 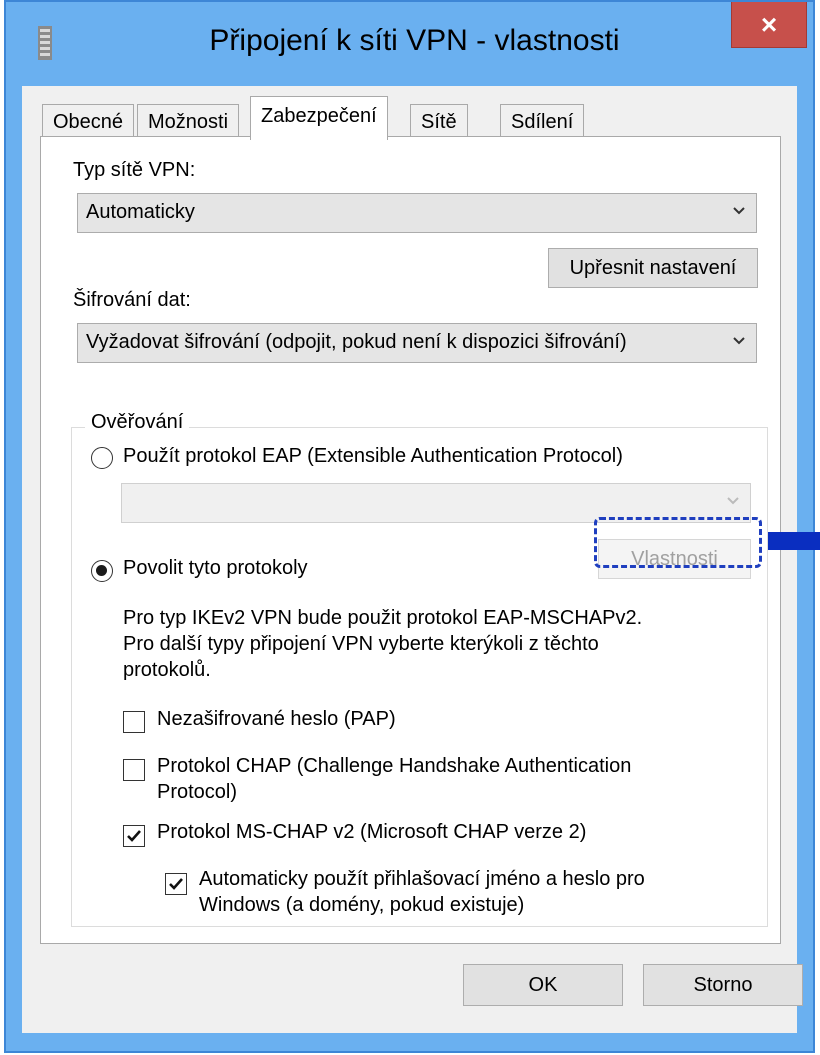 I want to click on tab-networking: Sítě, so click(x=439, y=121).